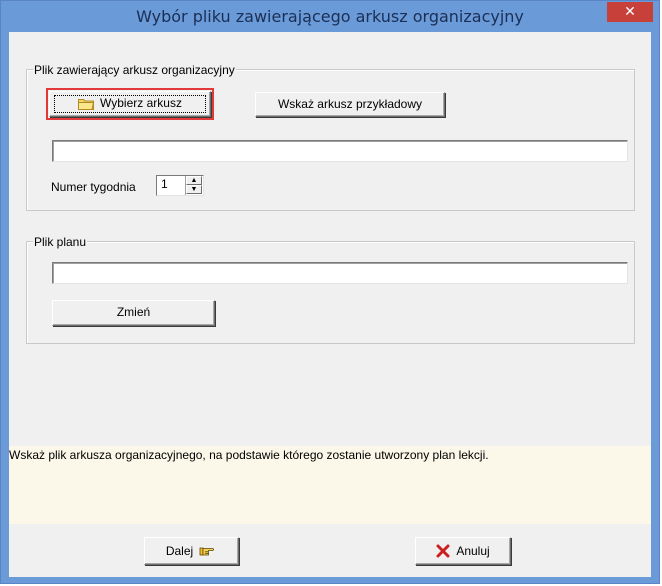  I want to click on choose-sheet-button: Wybierz arkusz, so click(130, 104).